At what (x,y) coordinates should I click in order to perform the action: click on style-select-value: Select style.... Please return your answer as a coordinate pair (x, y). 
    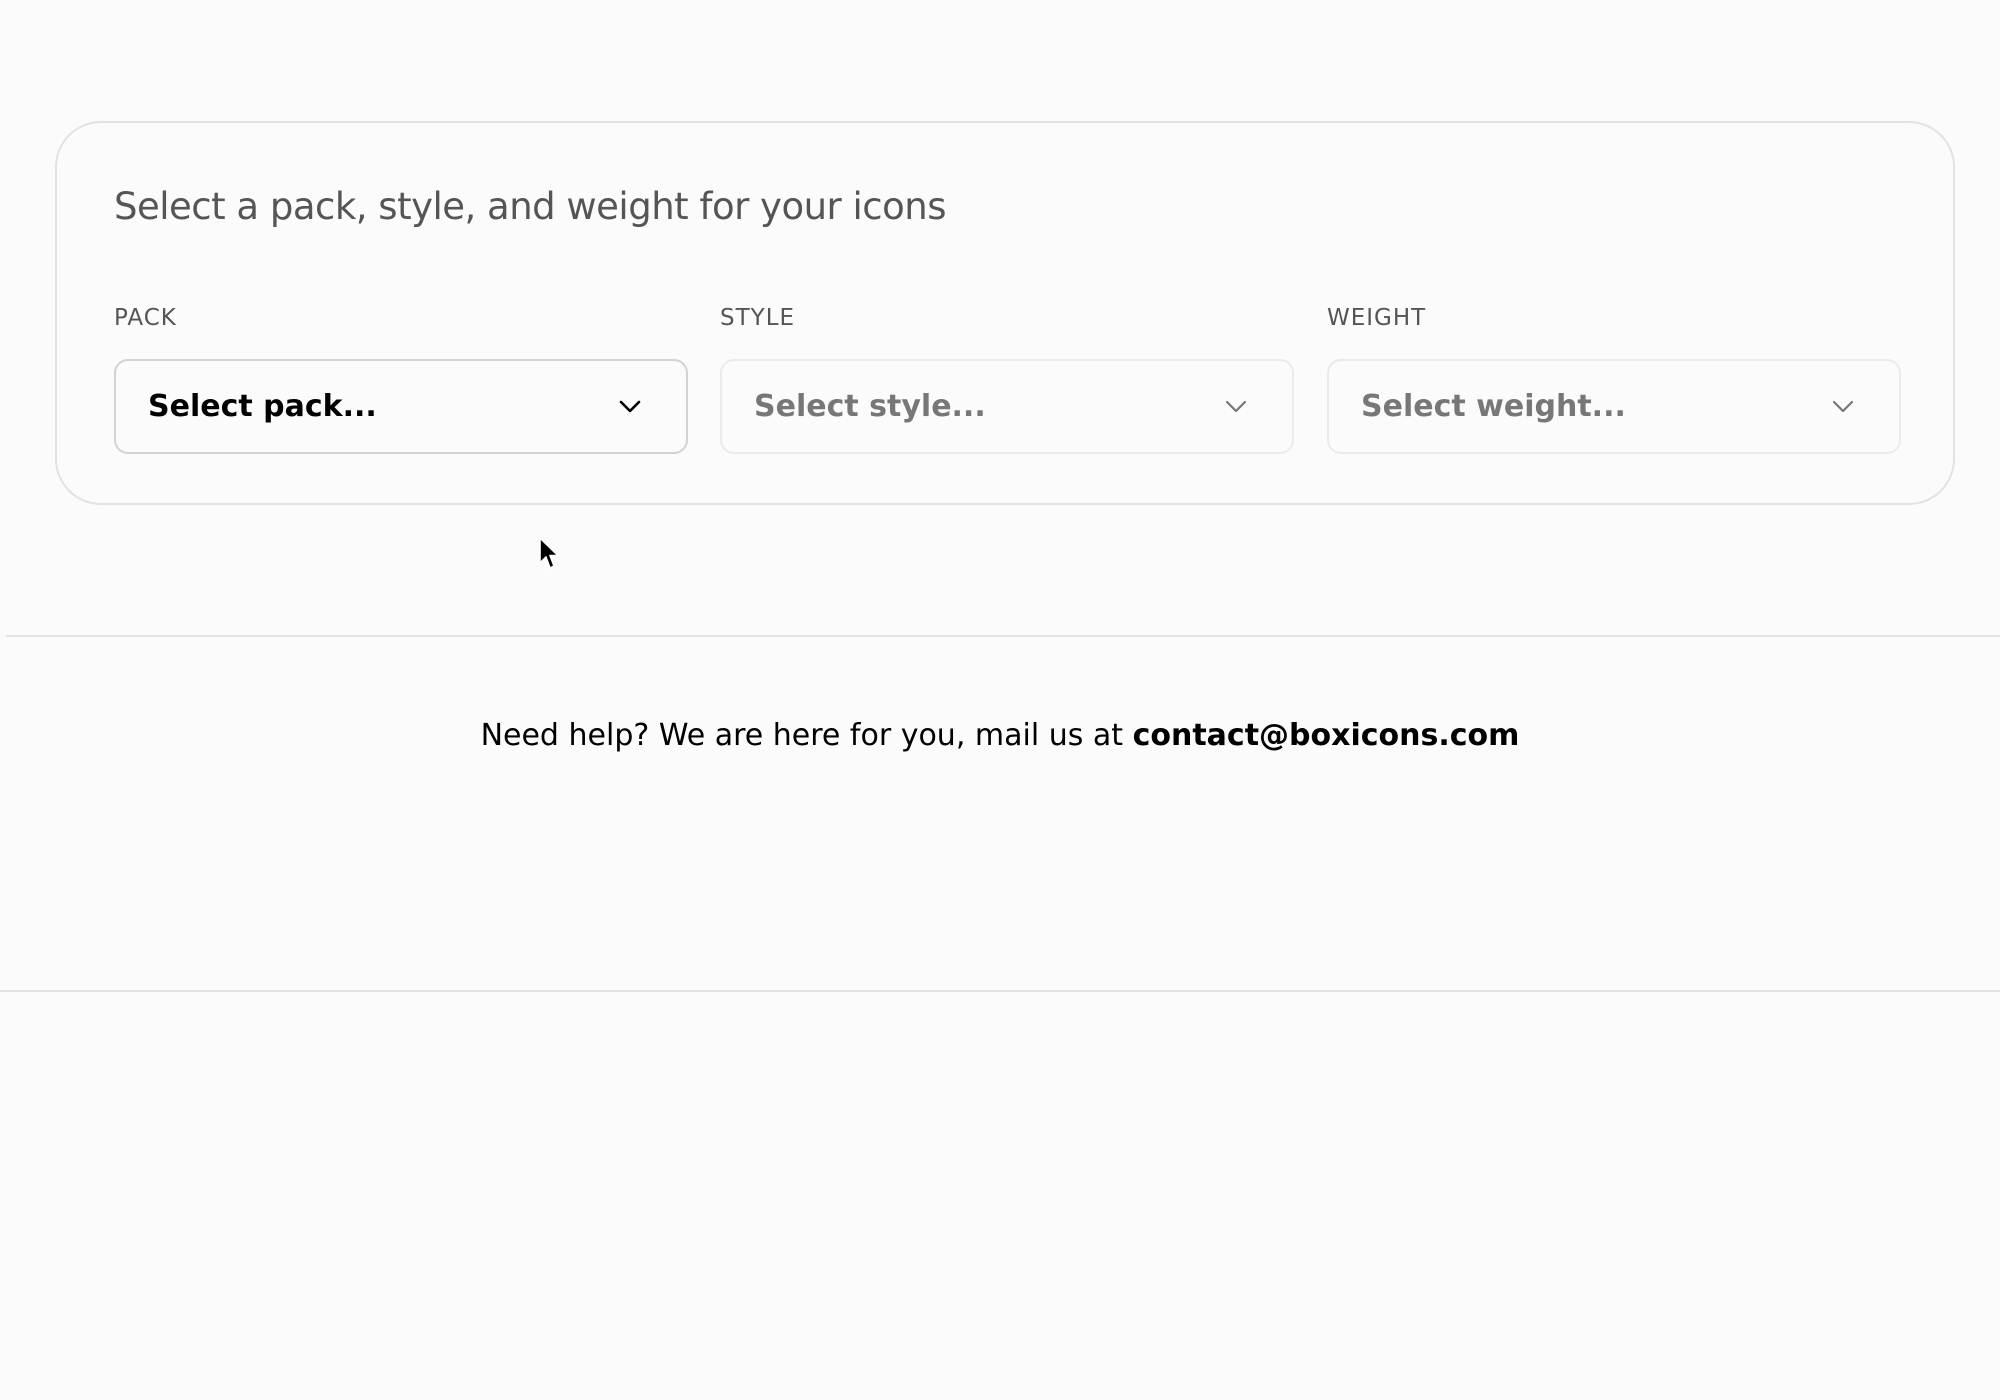
    Looking at the image, I should click on (870, 406).